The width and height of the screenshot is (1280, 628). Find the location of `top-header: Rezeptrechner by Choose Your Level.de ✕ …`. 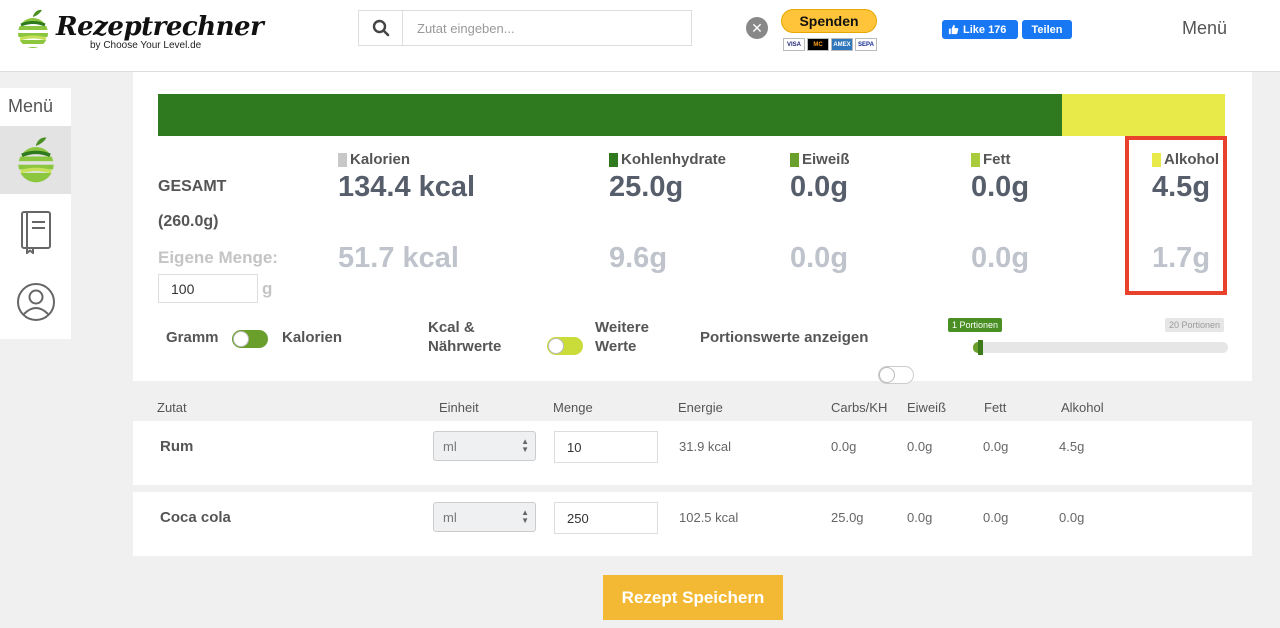

top-header: Rezeptrechner by Choose Your Level.de ✕ … is located at coordinates (640, 36).